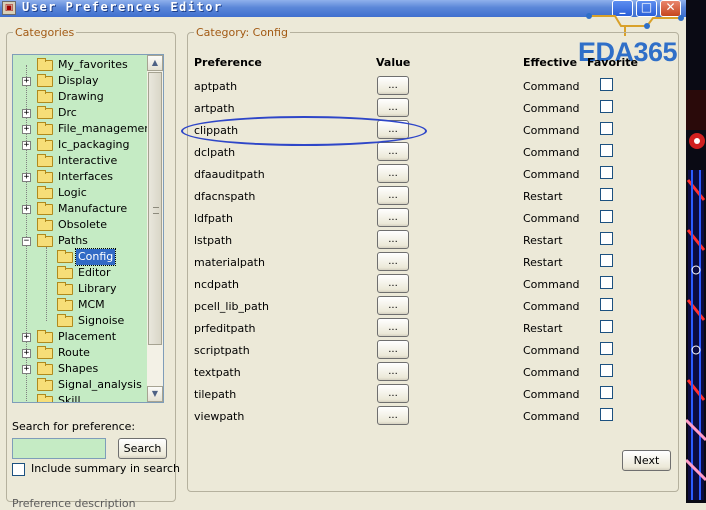 The image size is (706, 510). What do you see at coordinates (59, 448) in the screenshot?
I see `search-input` at bounding box center [59, 448].